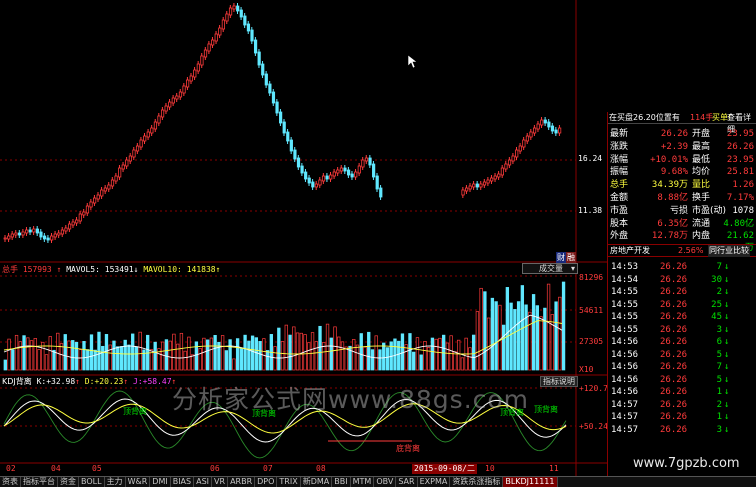 The height and width of the screenshot is (487, 756). Describe the element at coordinates (719, 429) in the screenshot. I see `tick-qty: 3` at that location.